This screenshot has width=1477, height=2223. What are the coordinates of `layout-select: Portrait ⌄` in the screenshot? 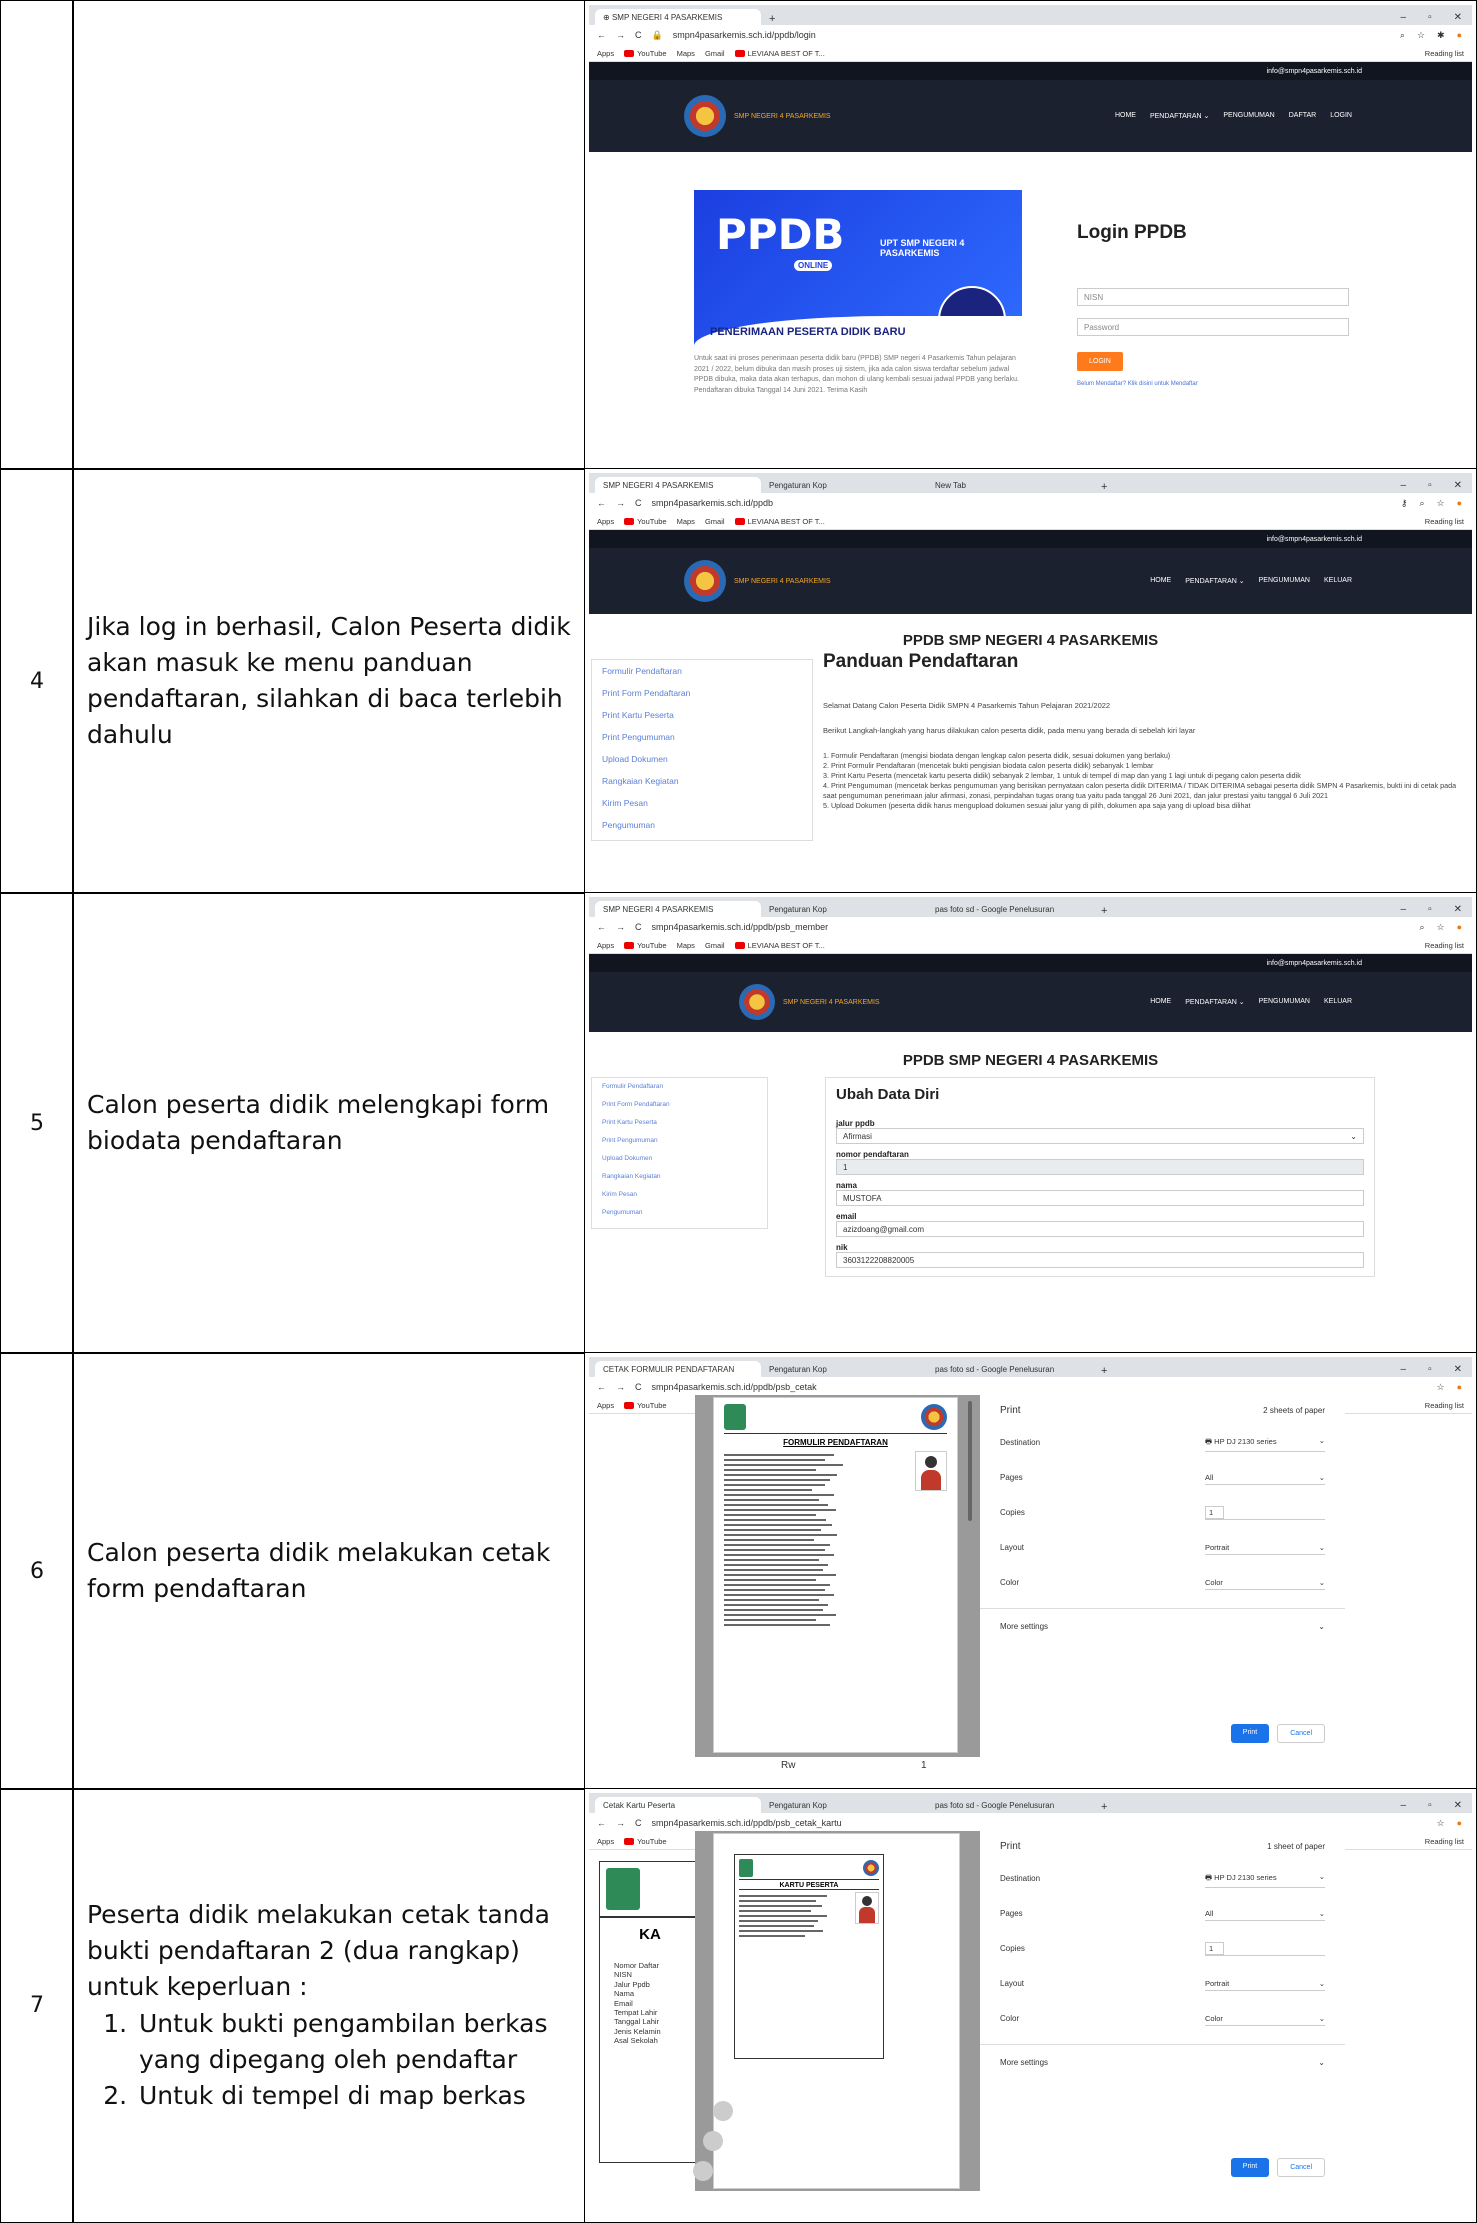 It's located at (1265, 1548).